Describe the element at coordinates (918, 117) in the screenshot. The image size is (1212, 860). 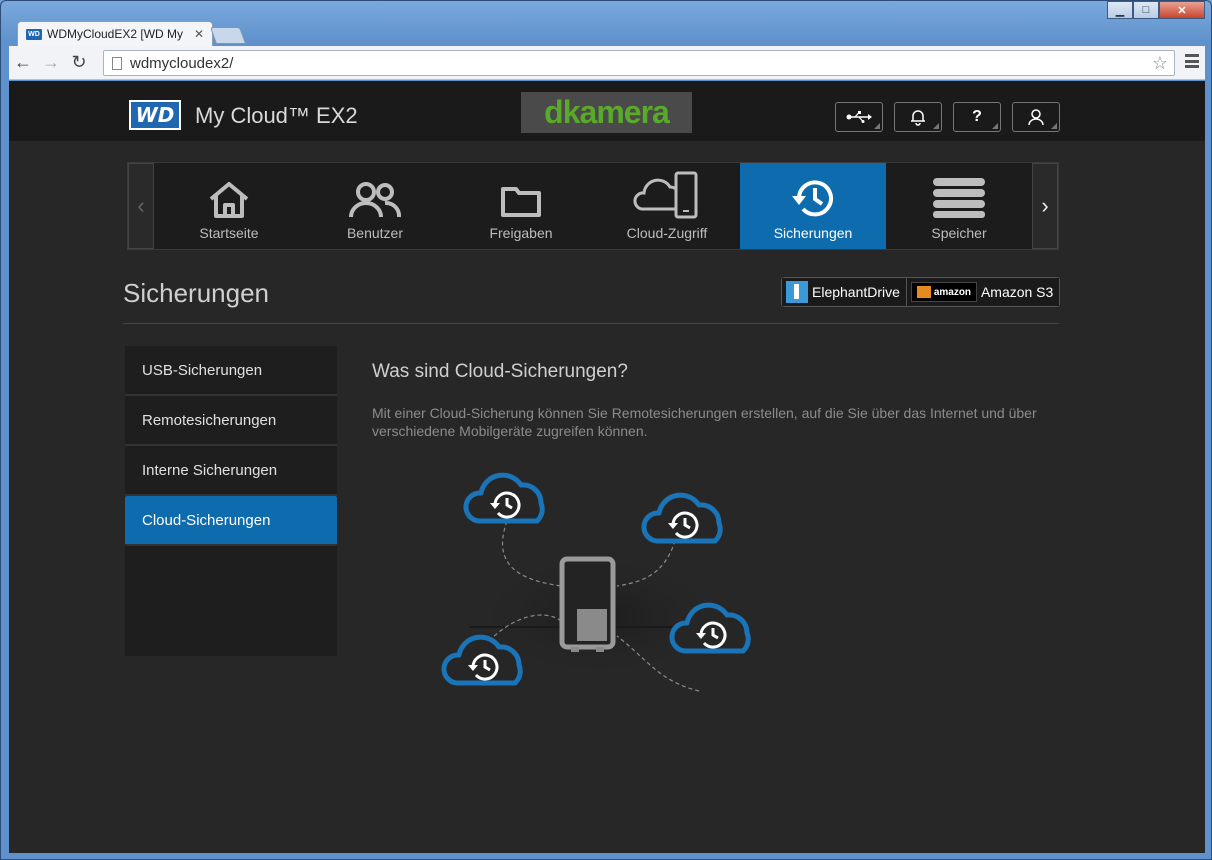
I see `bell-icon` at that location.